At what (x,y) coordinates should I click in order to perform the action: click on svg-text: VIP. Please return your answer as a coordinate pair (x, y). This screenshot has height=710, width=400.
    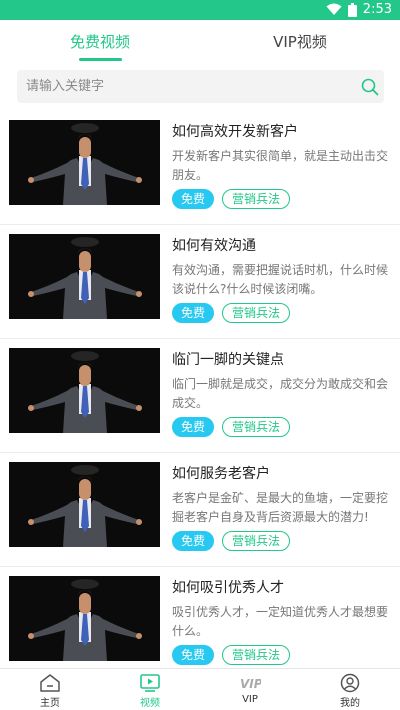
    Looking at the image, I should click on (250, 684).